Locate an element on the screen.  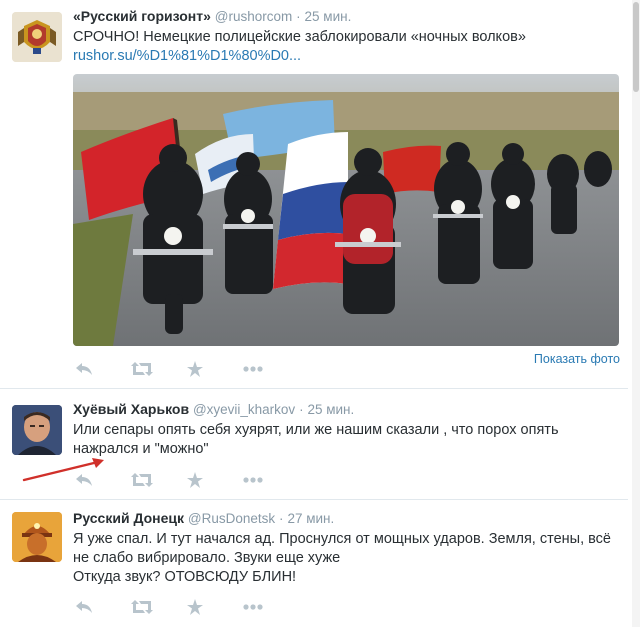
annotation-arrow-icon is located at coordinates (63, 470).